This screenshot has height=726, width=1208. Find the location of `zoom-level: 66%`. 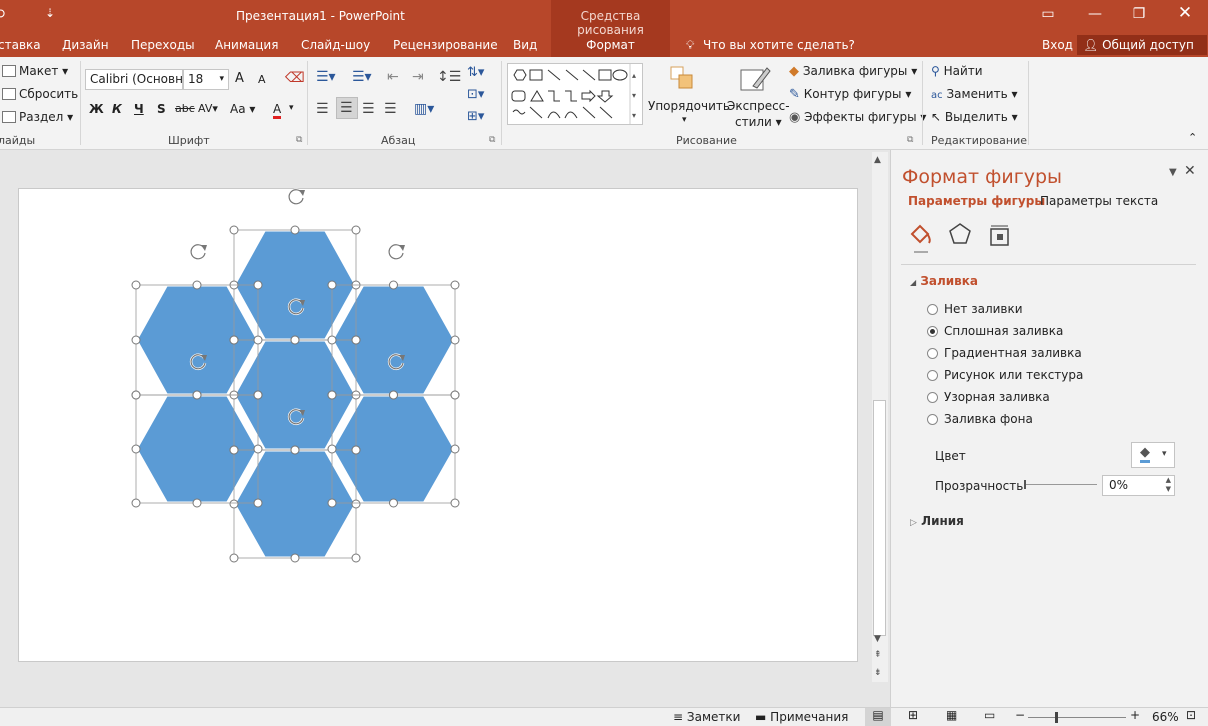

zoom-level: 66% is located at coordinates (1165, 717).